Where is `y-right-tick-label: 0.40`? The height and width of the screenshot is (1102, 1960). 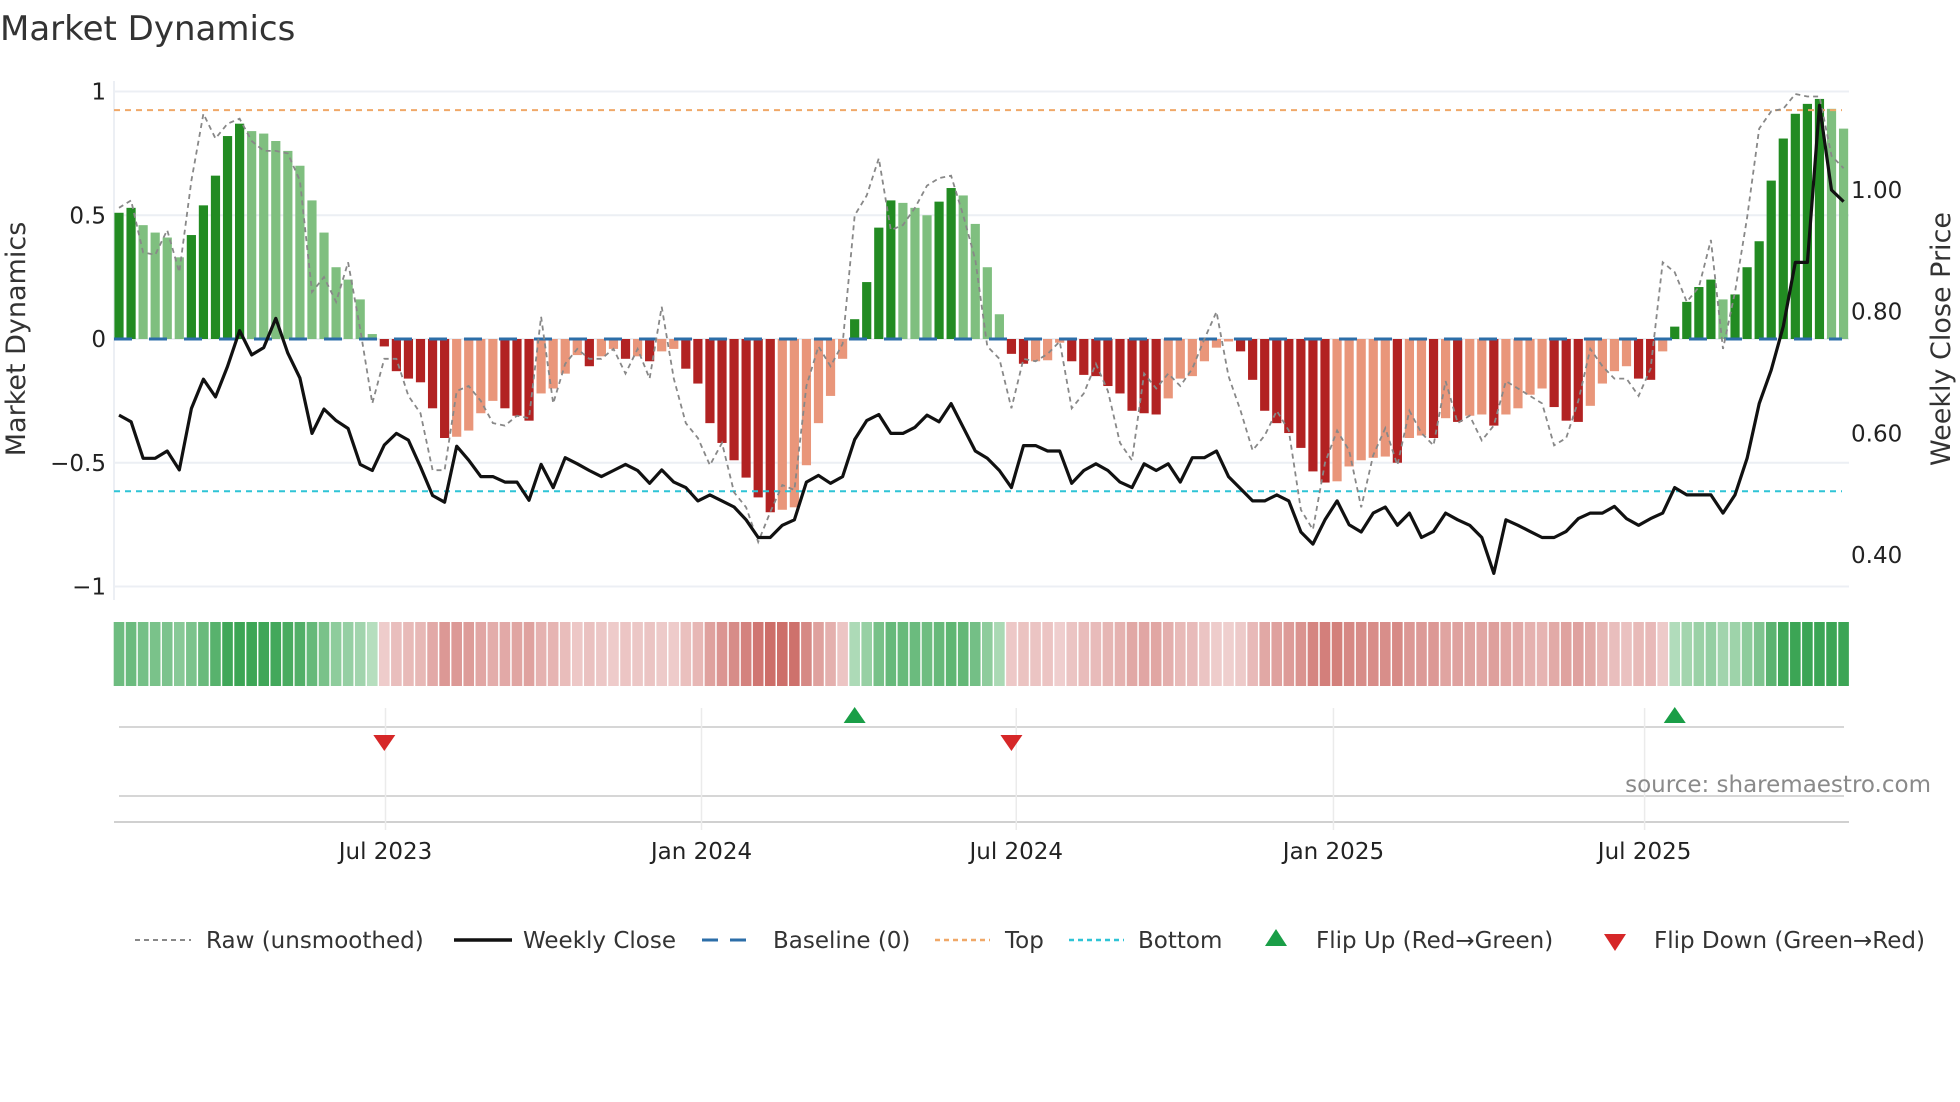
y-right-tick-label: 0.40 is located at coordinates (1876, 556).